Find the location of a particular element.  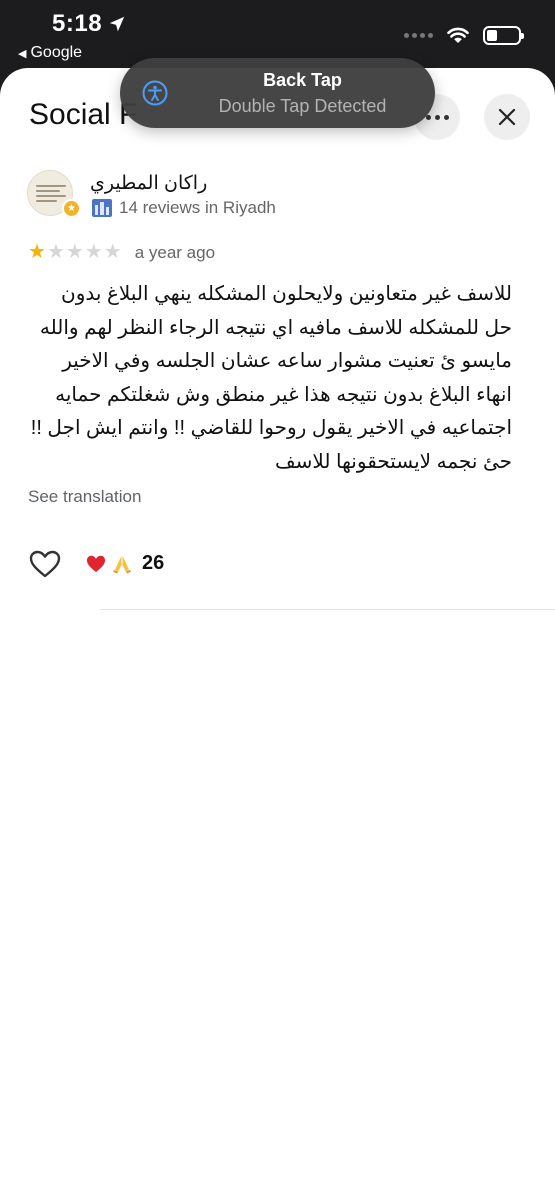

back-app-label: Google is located at coordinates (56, 52).